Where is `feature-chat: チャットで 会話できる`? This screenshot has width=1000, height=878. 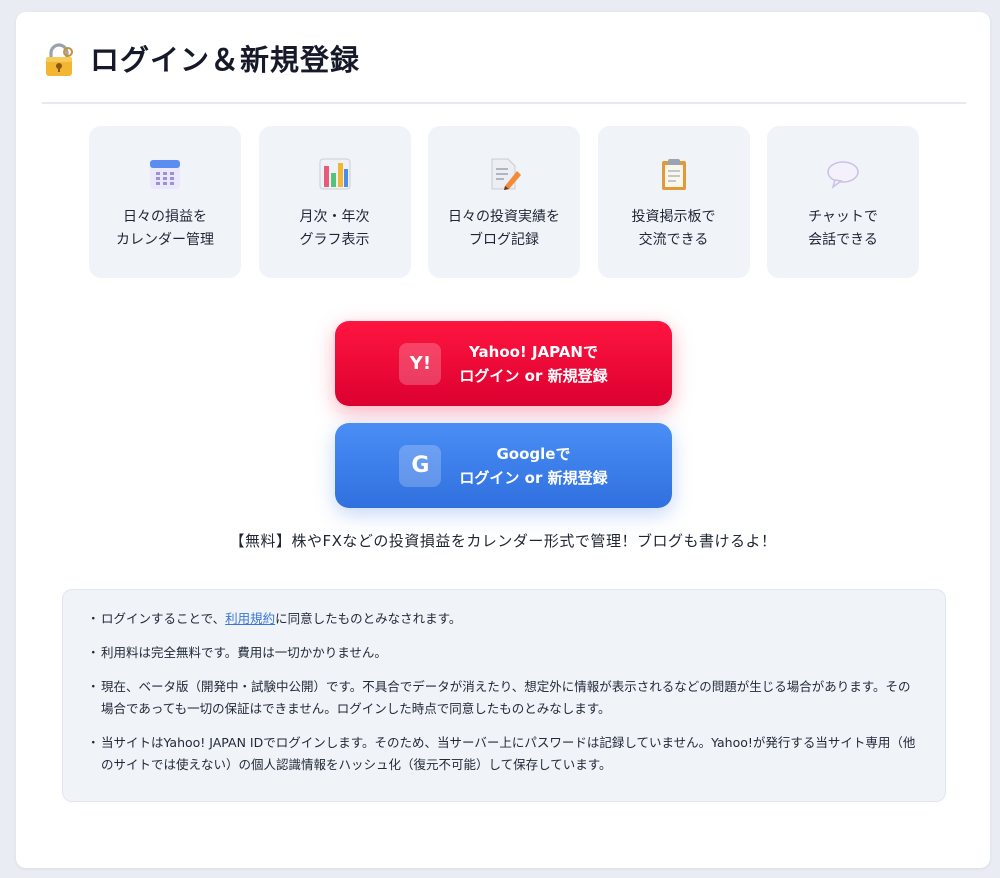 feature-chat: チャットで 会話できる is located at coordinates (843, 202).